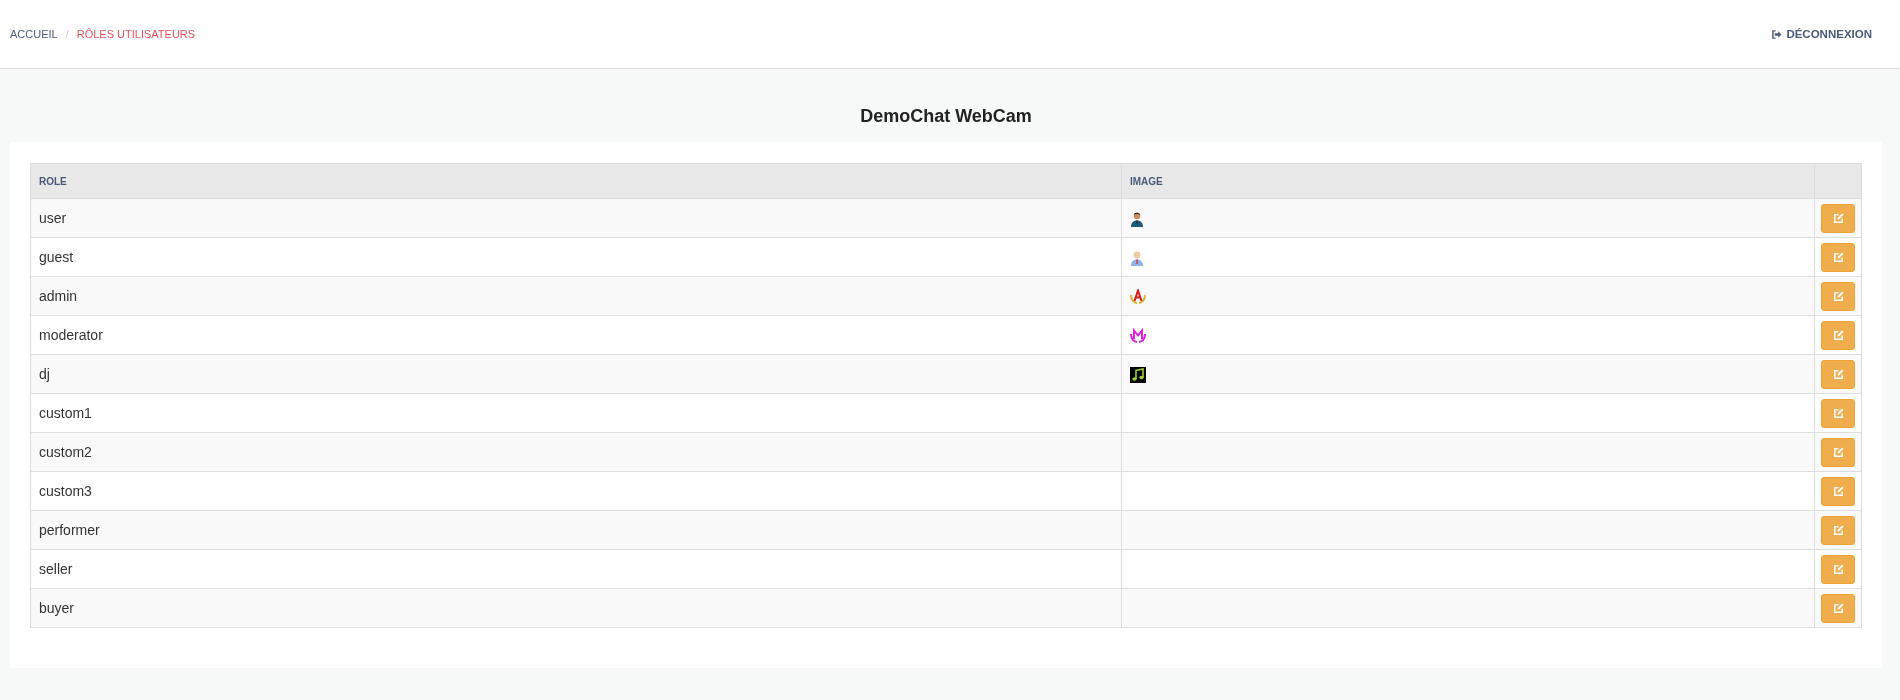 The image size is (1900, 700). What do you see at coordinates (1468, 181) in the screenshot?
I see `column-header: IMAGE` at bounding box center [1468, 181].